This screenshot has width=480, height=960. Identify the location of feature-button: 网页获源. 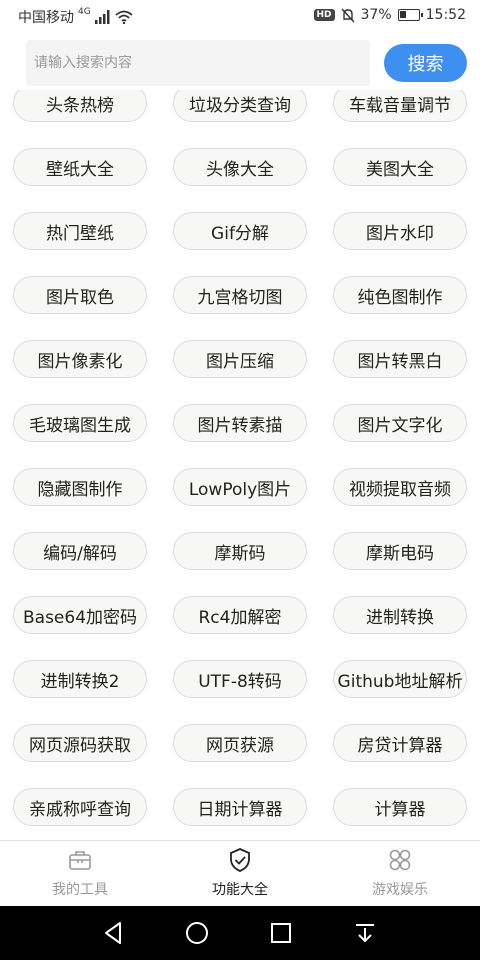
(240, 743).